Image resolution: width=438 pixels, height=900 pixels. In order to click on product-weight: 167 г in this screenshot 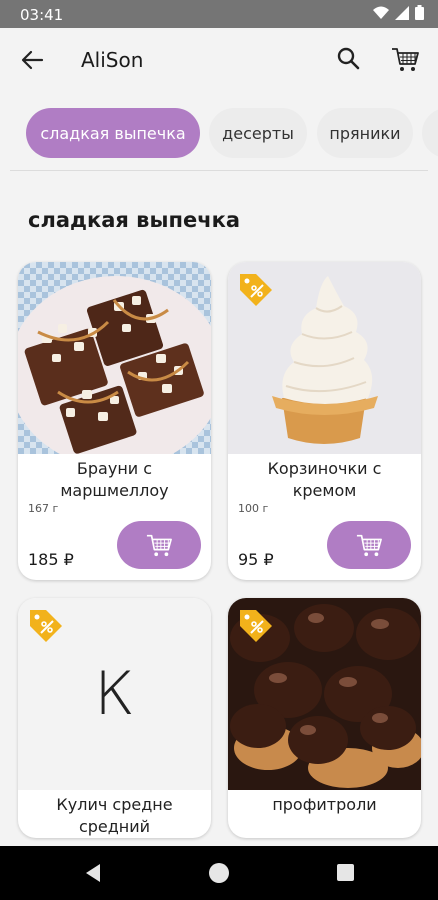, I will do `click(43, 508)`.